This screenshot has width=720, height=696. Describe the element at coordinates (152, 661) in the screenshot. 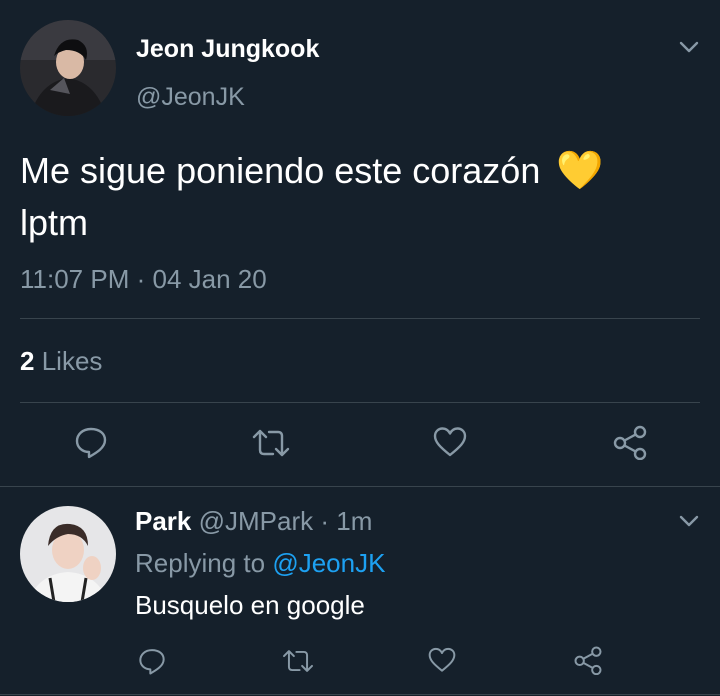

I see `reply-comment-icon` at that location.